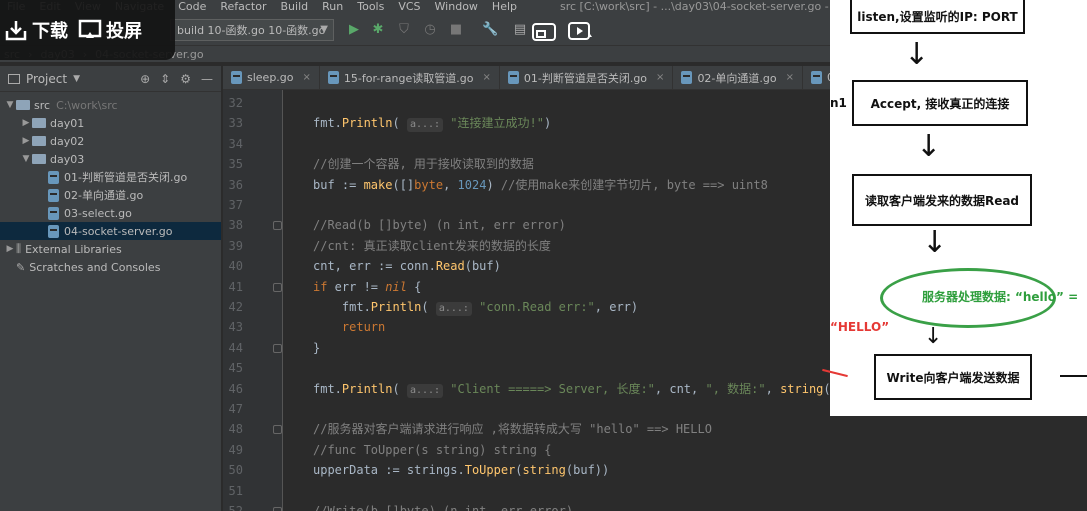  I want to click on code-line: 52 //Write(b []byte) (n int, err error), so click(526, 506).